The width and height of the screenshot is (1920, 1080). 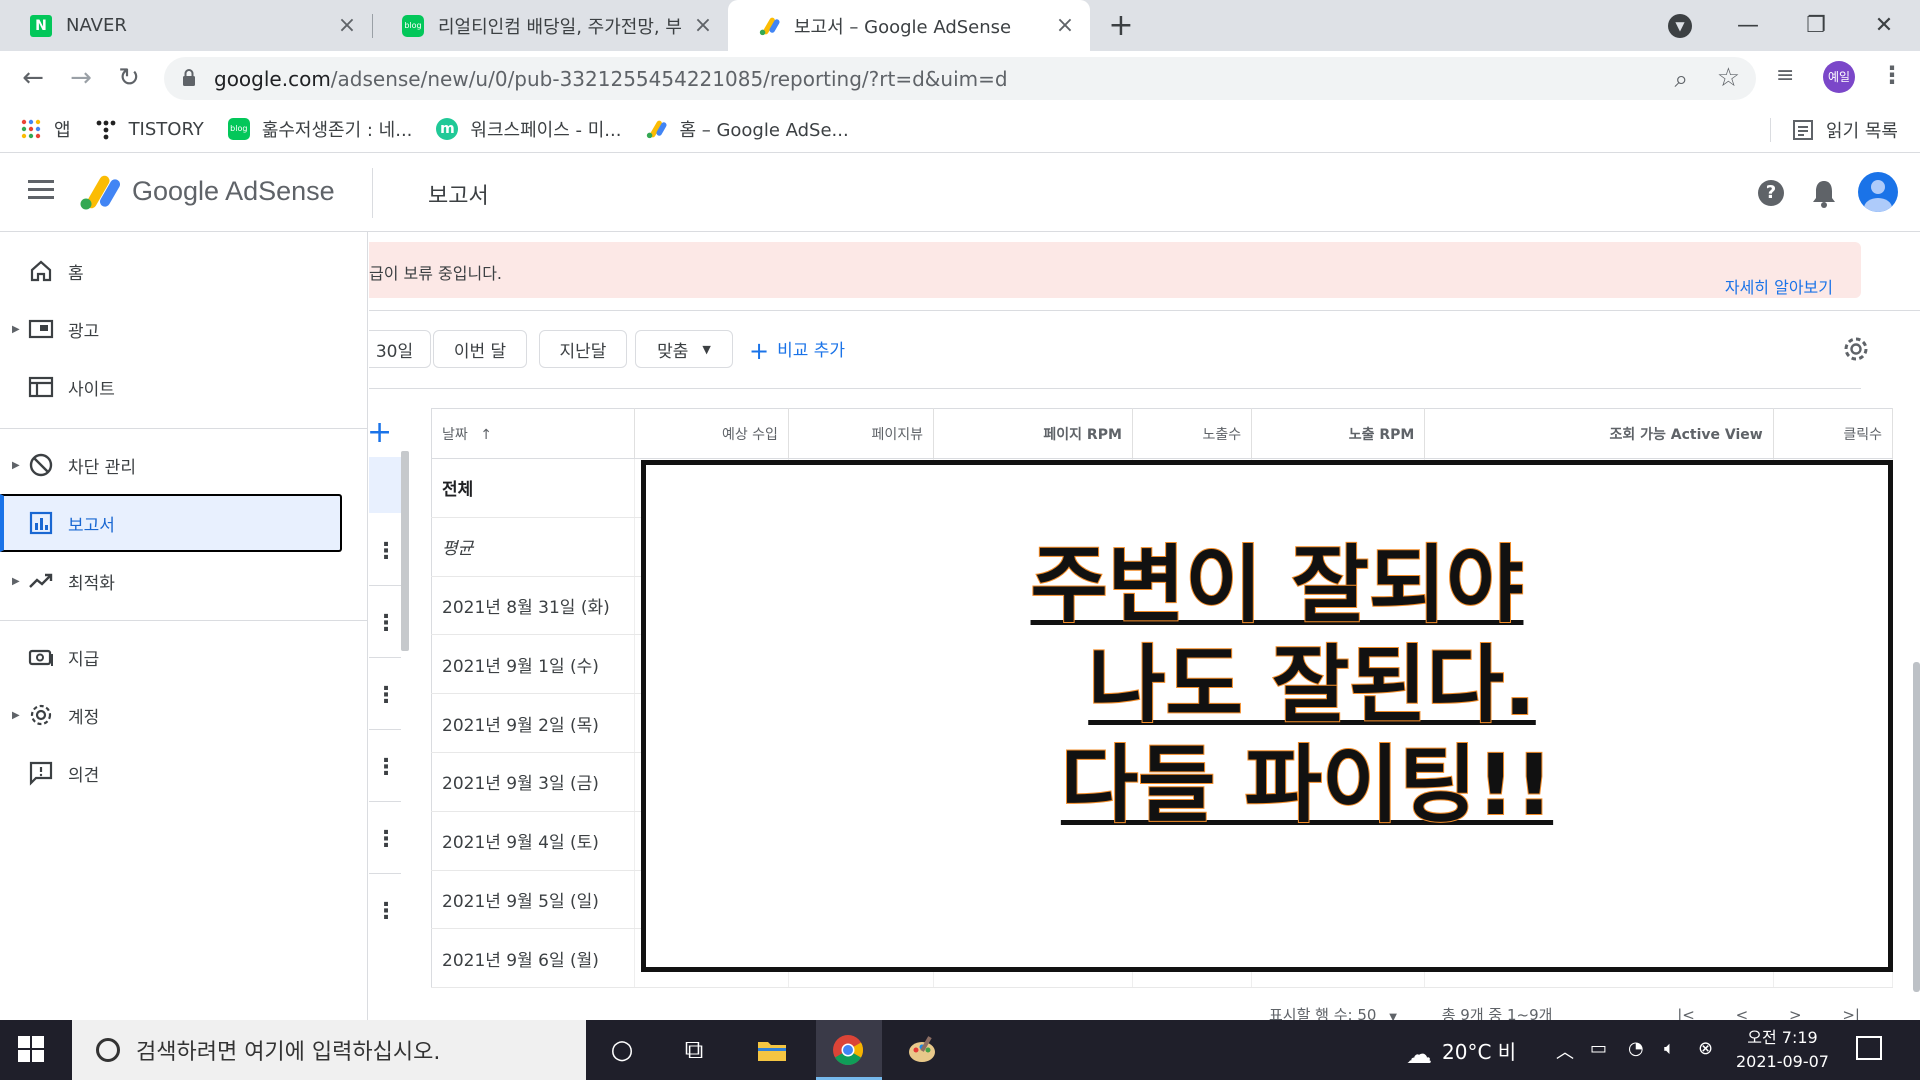 What do you see at coordinates (797, 350) in the screenshot?
I see `add-comparison-button: + 비교 추가` at bounding box center [797, 350].